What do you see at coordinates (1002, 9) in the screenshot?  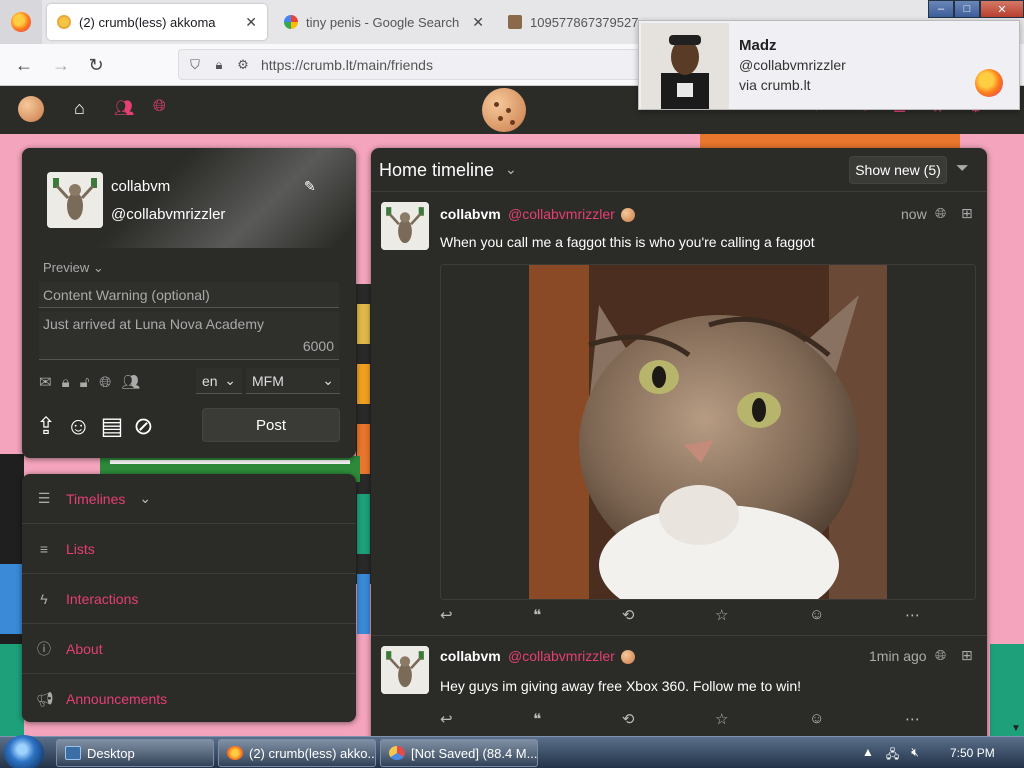 I see `close-window-button: ✕` at bounding box center [1002, 9].